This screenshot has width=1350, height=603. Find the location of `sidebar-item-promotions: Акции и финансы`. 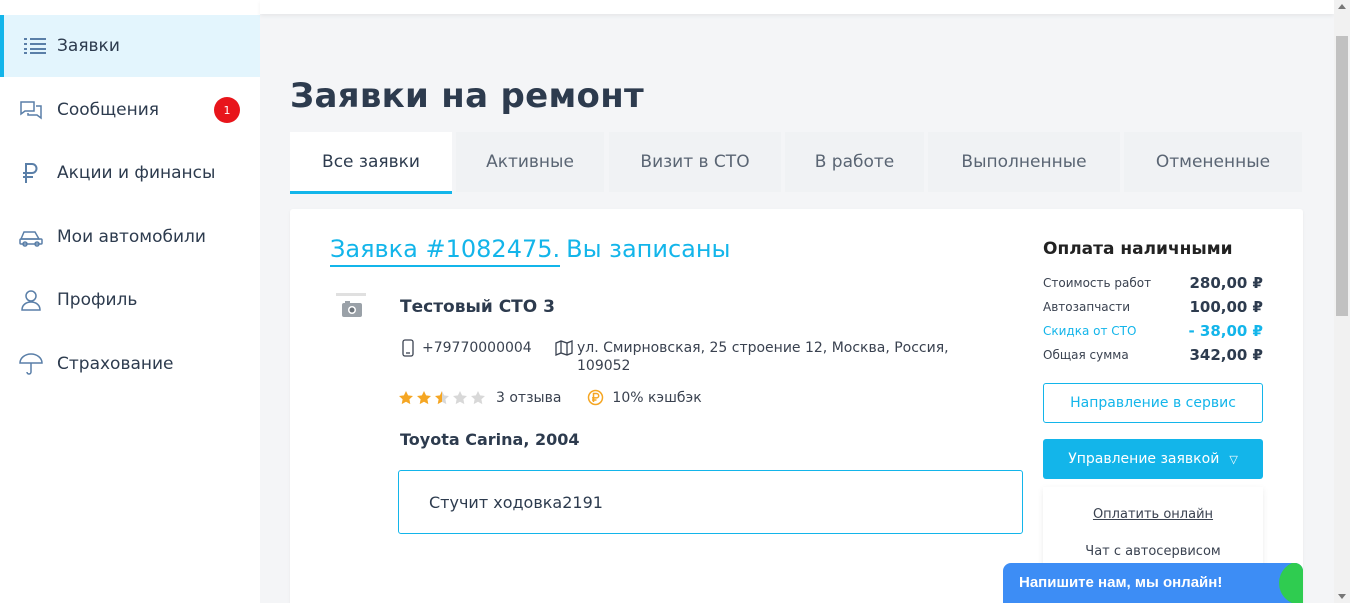

sidebar-item-promotions: Акции и финансы is located at coordinates (130, 173).